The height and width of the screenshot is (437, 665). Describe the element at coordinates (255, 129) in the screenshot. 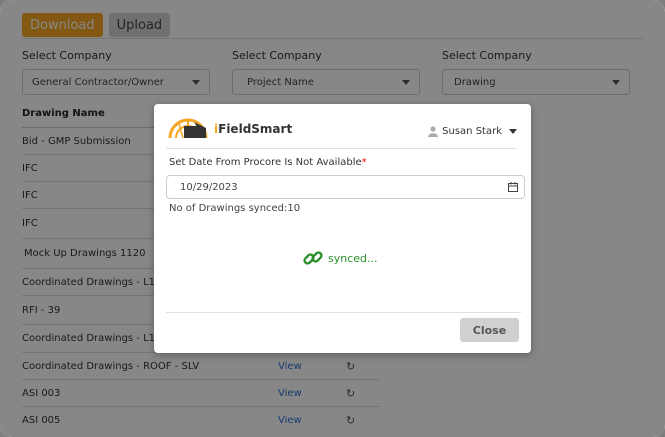

I see `brand-rest: FieldSmart` at that location.